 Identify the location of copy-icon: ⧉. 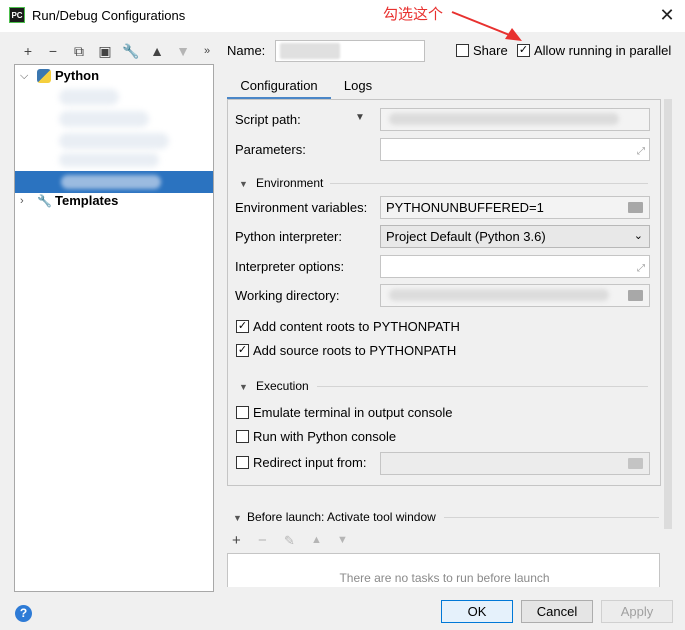
(79, 51).